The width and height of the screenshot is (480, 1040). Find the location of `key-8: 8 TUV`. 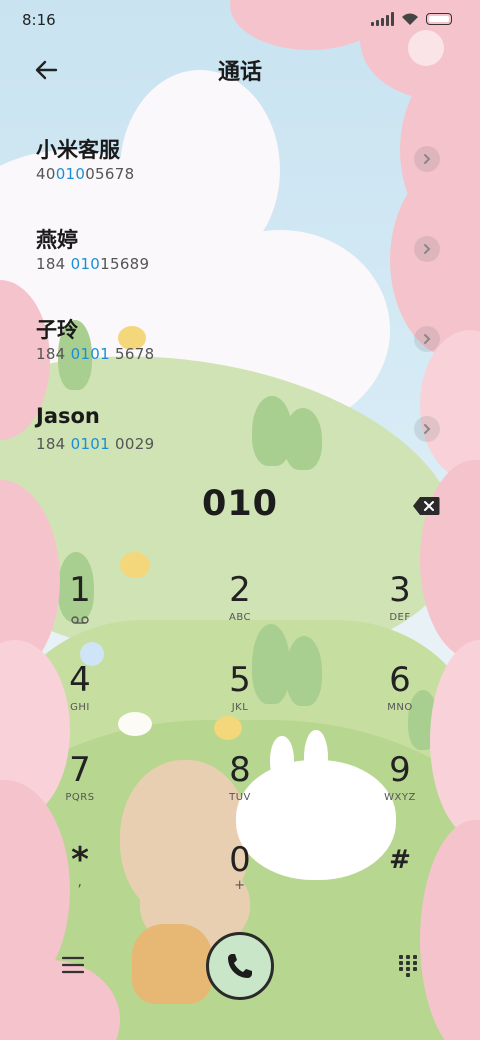

key-8: 8 TUV is located at coordinates (240, 790).